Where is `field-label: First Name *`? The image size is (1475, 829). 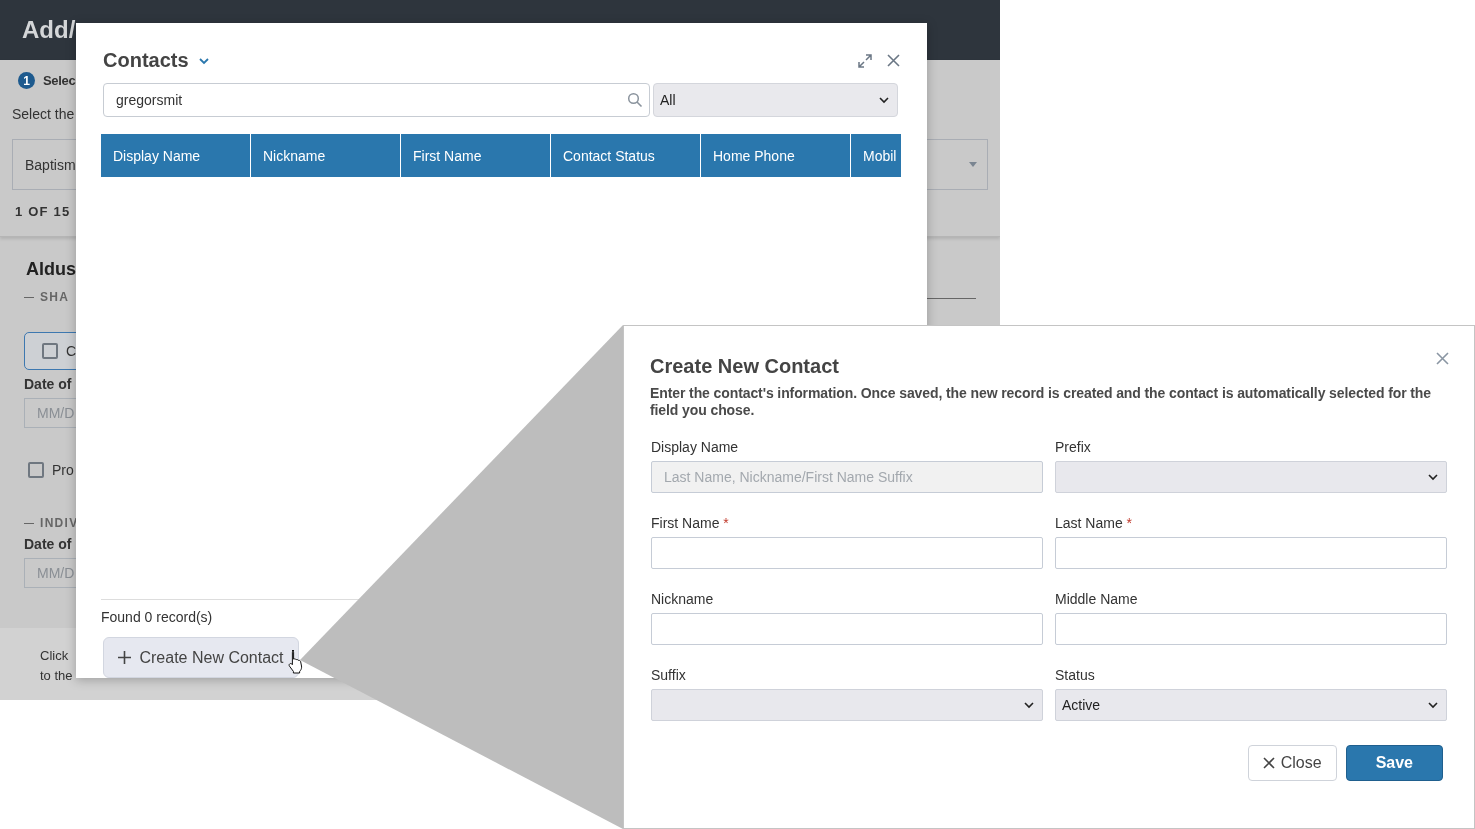
field-label: First Name * is located at coordinates (690, 523).